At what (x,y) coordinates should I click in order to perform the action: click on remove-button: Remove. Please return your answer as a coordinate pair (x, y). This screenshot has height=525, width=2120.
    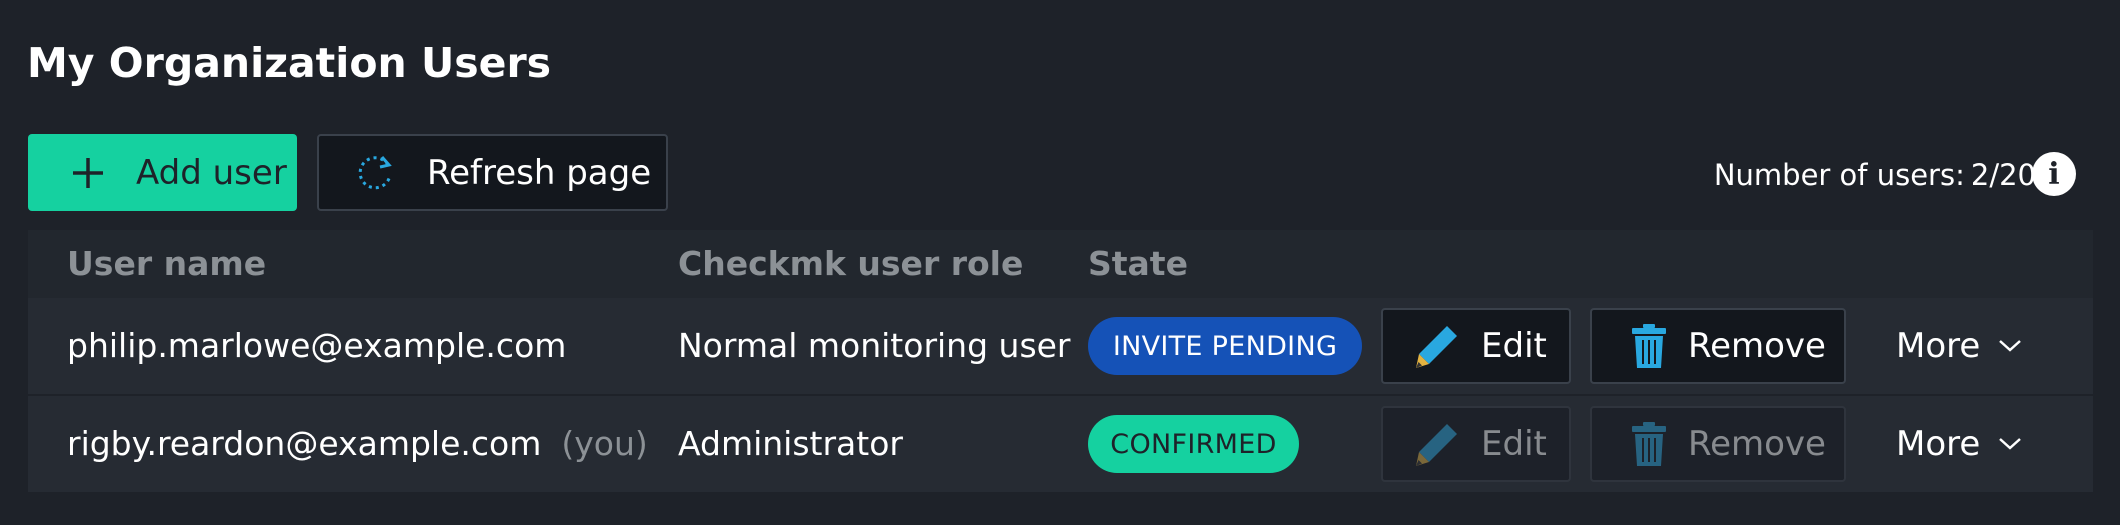
    Looking at the image, I should click on (1718, 346).